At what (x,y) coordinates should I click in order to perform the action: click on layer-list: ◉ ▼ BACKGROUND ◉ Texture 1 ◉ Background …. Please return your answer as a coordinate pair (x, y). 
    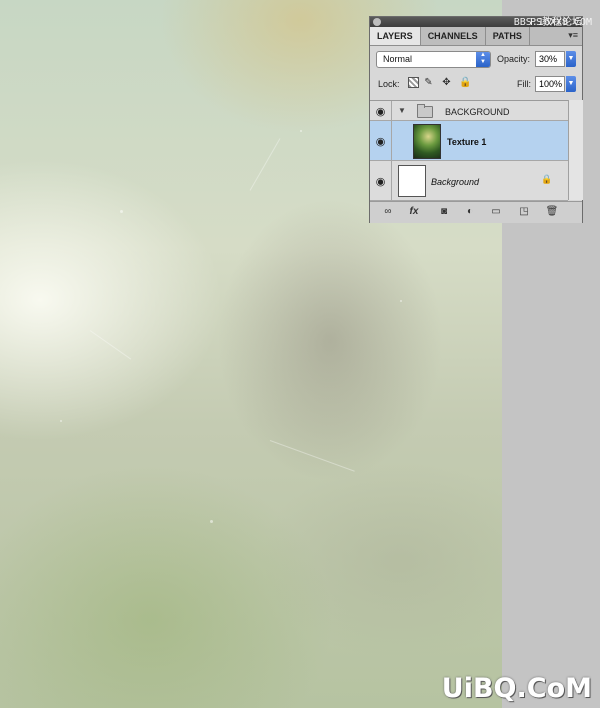
    Looking at the image, I should click on (469, 150).